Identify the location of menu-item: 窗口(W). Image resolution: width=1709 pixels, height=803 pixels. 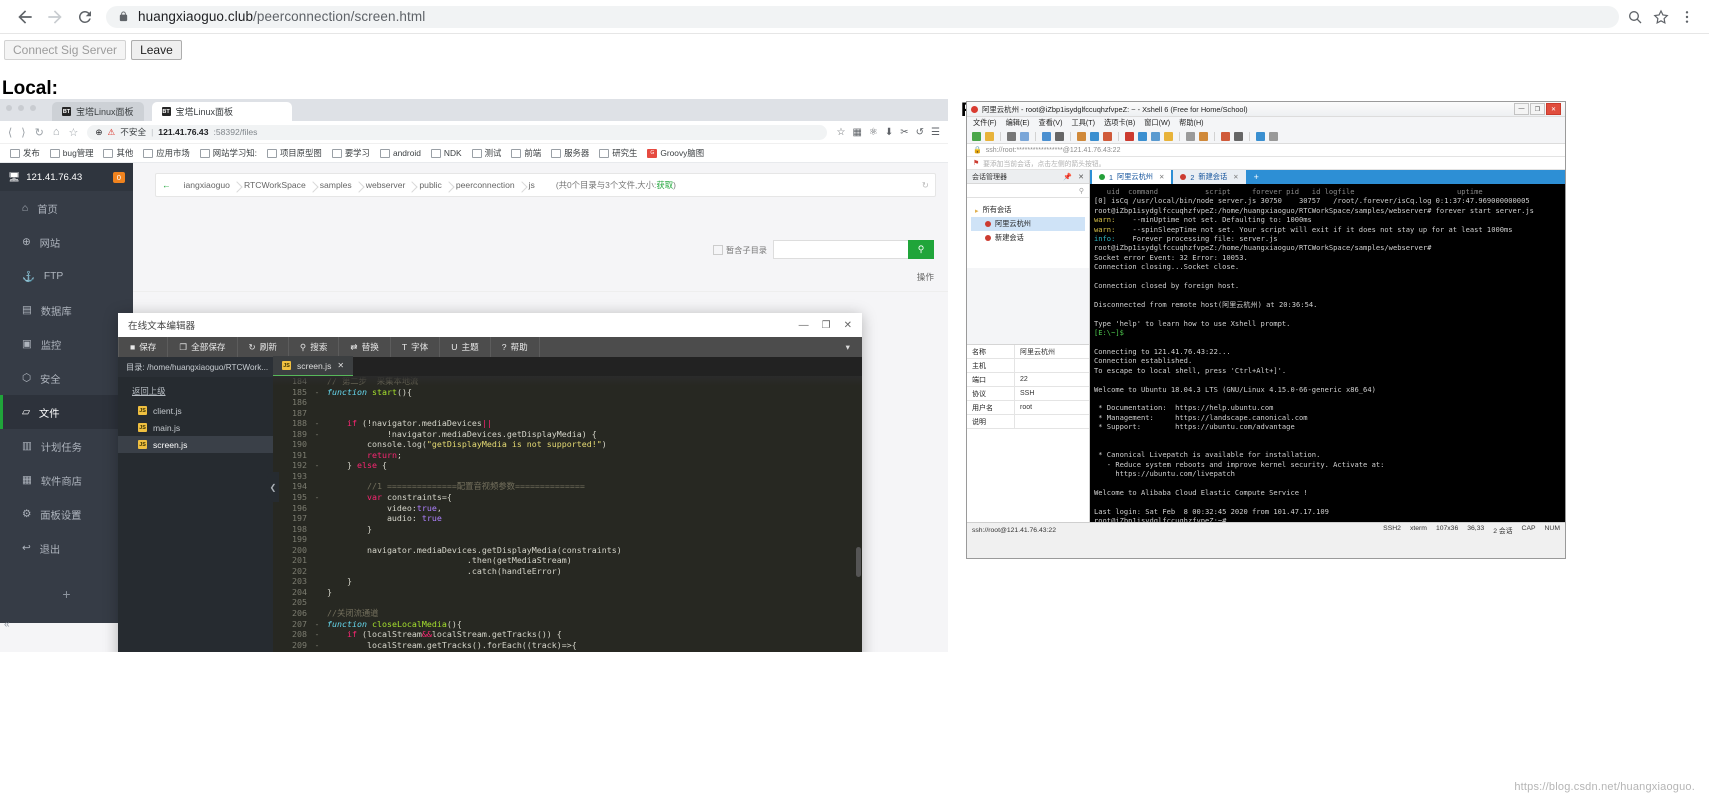
(1157, 123).